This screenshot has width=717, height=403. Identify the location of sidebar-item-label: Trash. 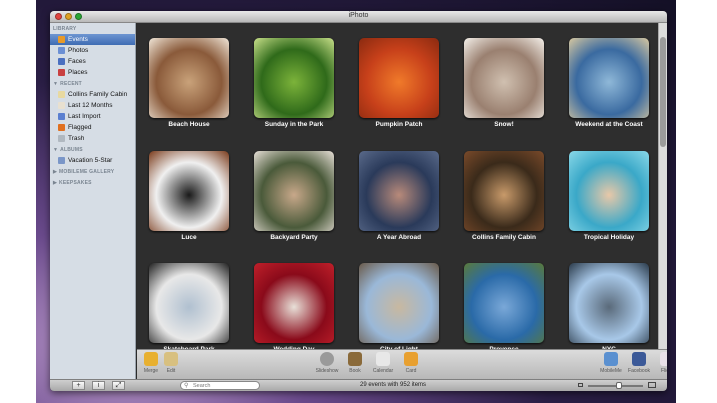
(76, 138).